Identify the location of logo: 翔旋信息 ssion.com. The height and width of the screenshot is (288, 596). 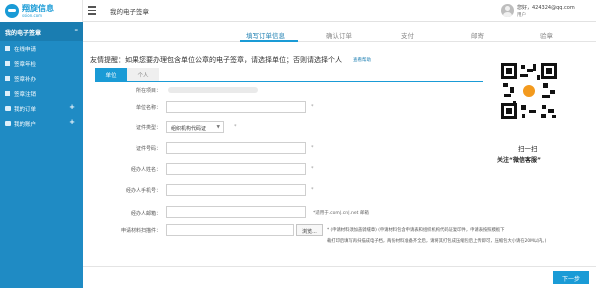
(41, 11).